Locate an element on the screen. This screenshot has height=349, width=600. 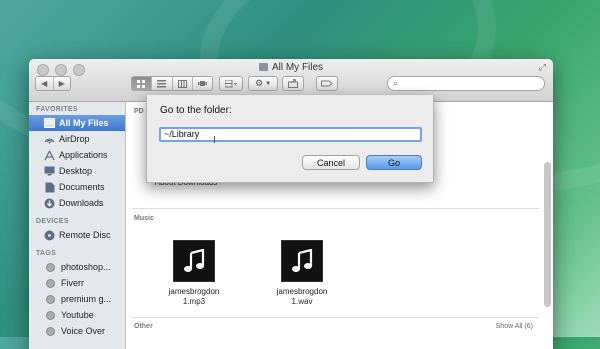
share-button is located at coordinates (293, 83).